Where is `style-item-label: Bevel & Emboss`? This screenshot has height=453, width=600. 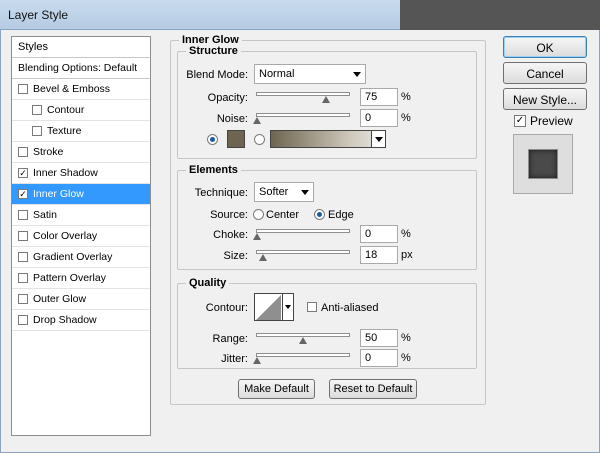 style-item-label: Bevel & Emboss is located at coordinates (72, 89).